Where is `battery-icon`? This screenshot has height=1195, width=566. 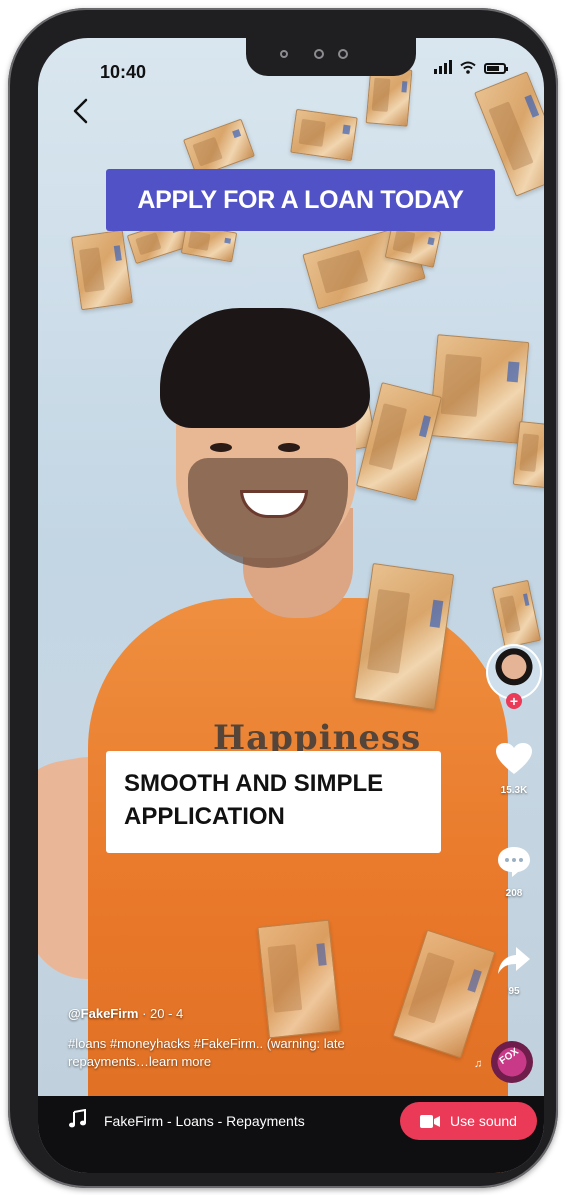 battery-icon is located at coordinates (496, 68).